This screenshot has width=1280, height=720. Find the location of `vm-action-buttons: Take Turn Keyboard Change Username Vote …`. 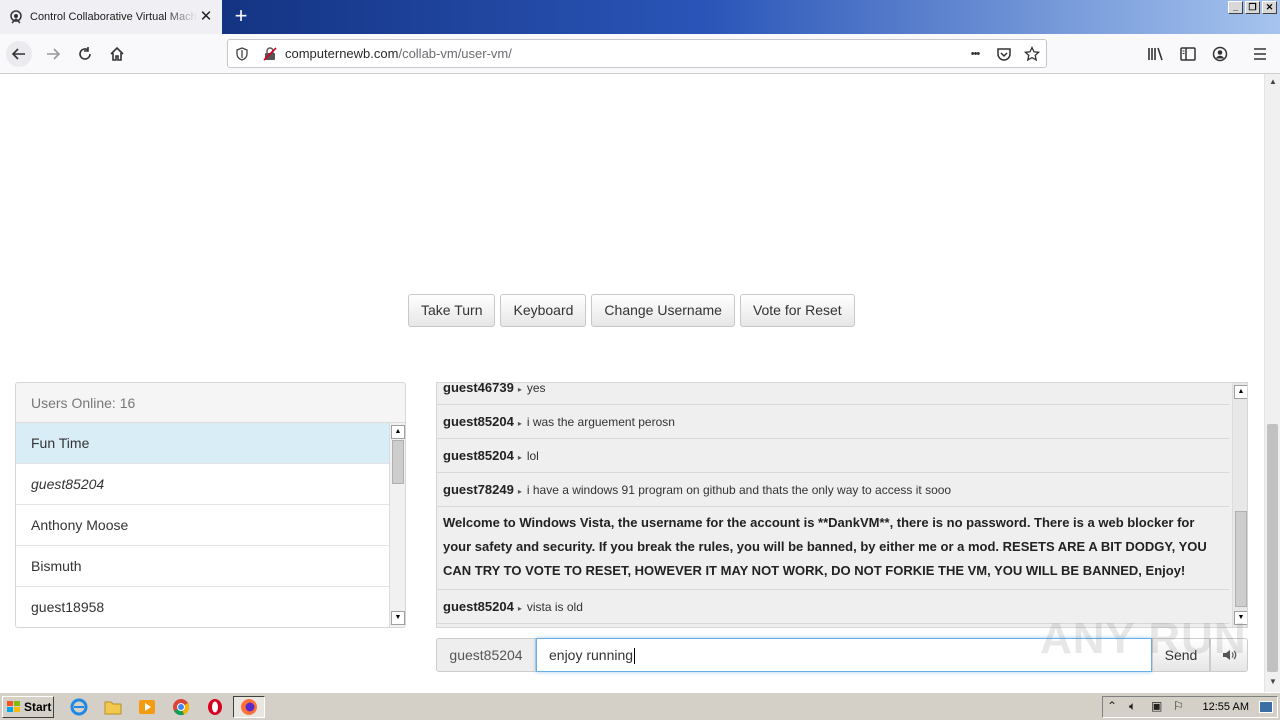

vm-action-buttons: Take Turn Keyboard Change Username Vote … is located at coordinates (631, 310).